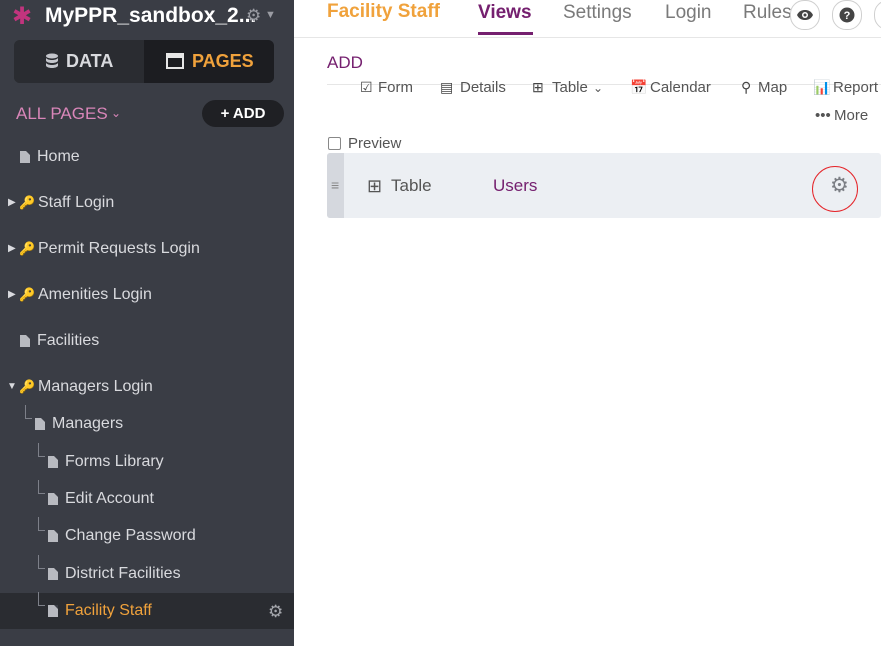 The width and height of the screenshot is (881, 646). I want to click on add-details-view: Details, so click(483, 87).